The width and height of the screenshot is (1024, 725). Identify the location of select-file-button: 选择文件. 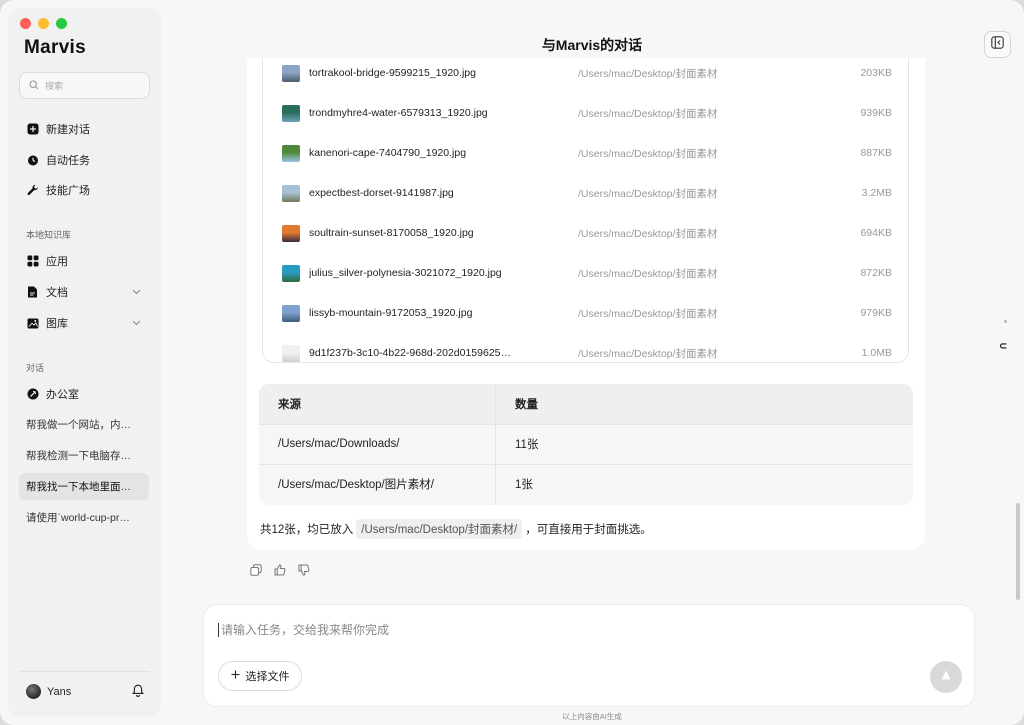
(260, 676).